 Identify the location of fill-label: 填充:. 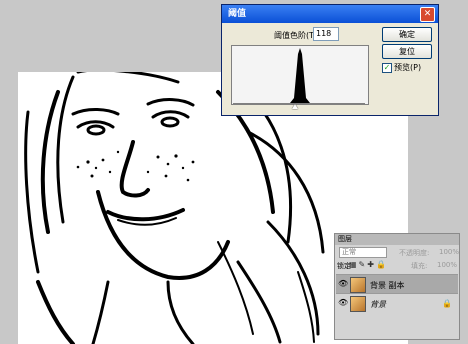
(419, 266).